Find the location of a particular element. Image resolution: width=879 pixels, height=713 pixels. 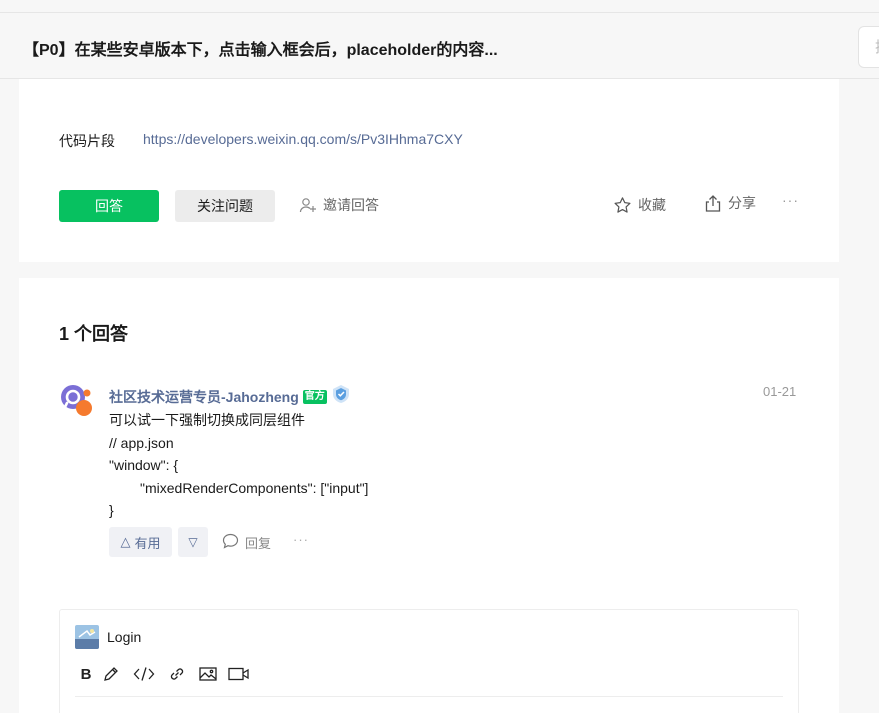

answer-line: } is located at coordinates (111, 510).